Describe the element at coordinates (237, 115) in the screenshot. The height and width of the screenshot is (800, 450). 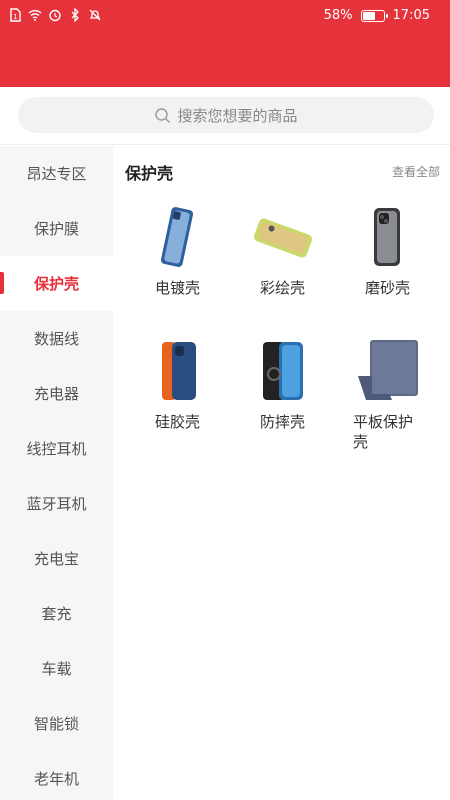
I see `search-placeholder: 搜索您想要的商品` at that location.